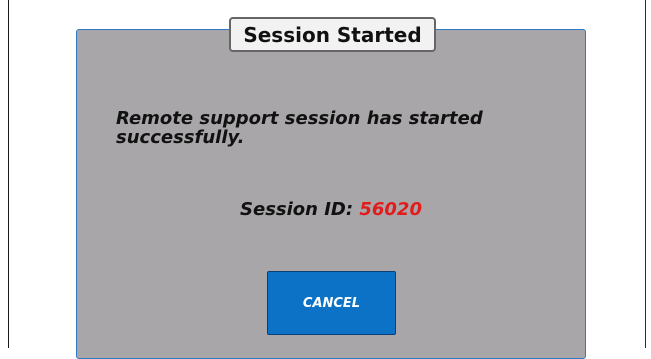 The image size is (651, 359). I want to click on dialog-title: Session Started, so click(332, 34).